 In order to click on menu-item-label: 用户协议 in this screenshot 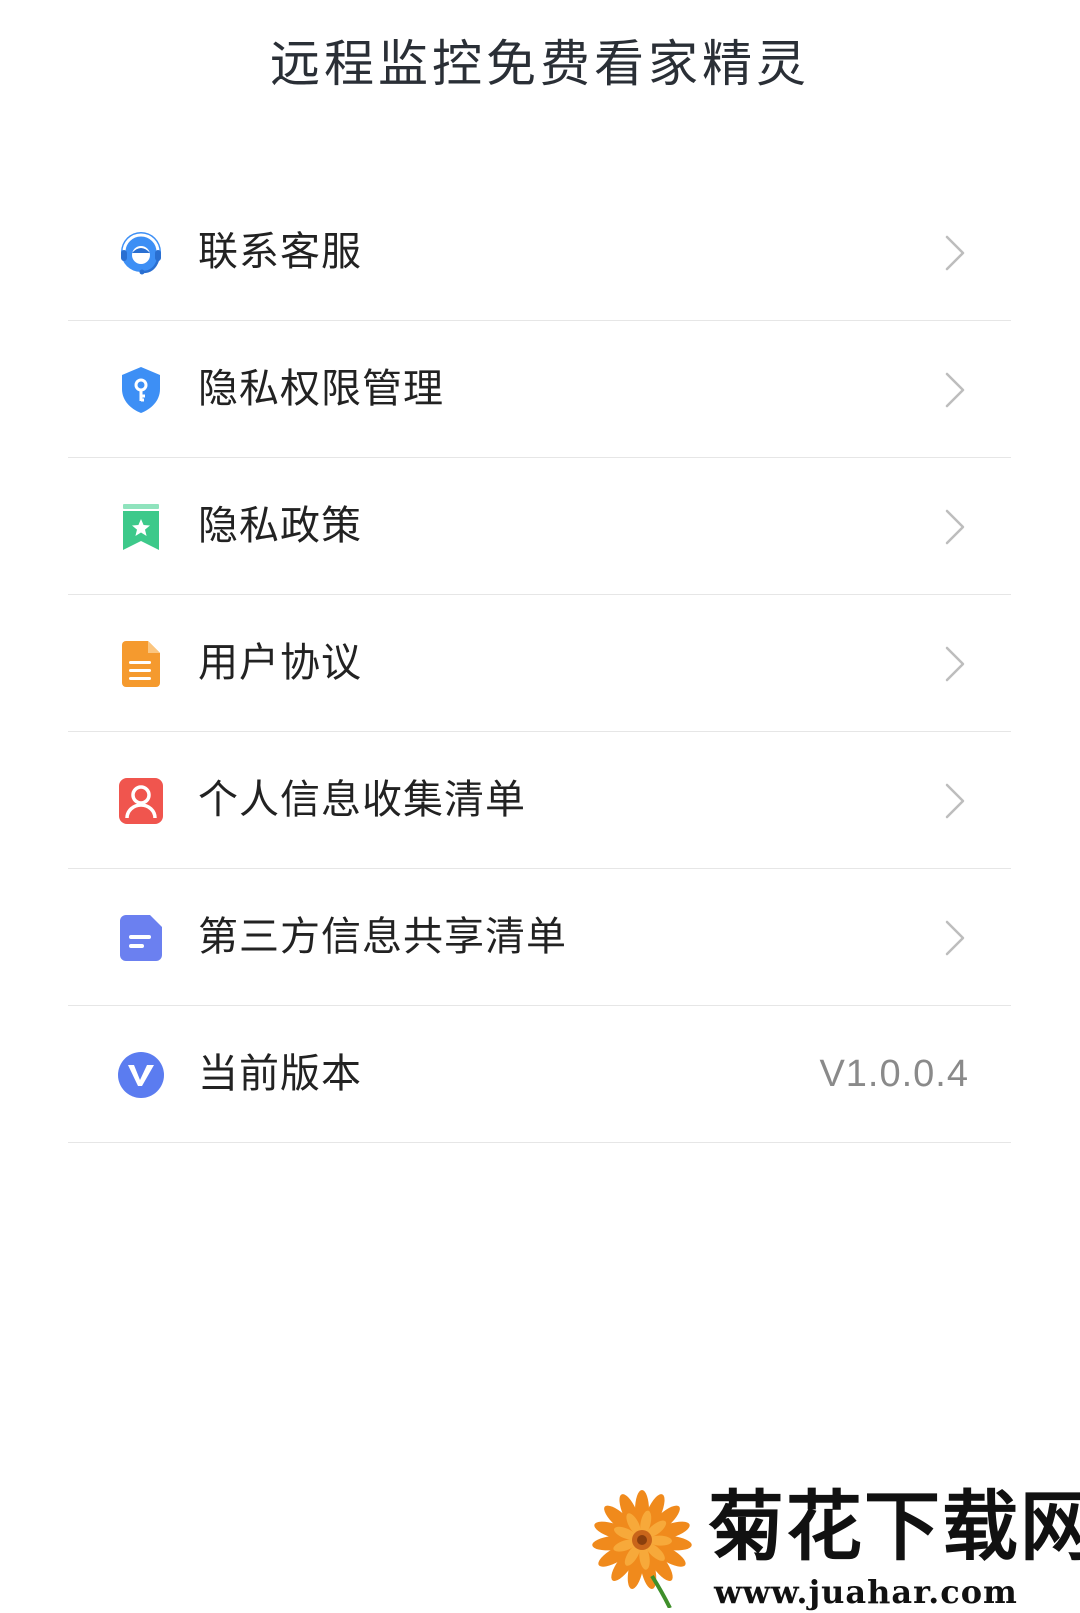, I will do `click(280, 663)`.